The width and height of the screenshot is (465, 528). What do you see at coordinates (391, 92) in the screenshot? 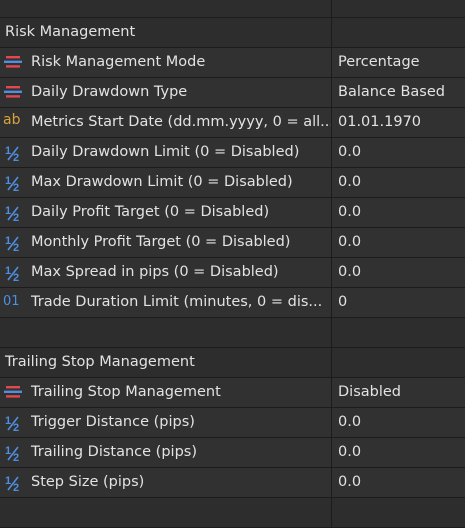
I see `parameter-value: Balance Based` at bounding box center [391, 92].